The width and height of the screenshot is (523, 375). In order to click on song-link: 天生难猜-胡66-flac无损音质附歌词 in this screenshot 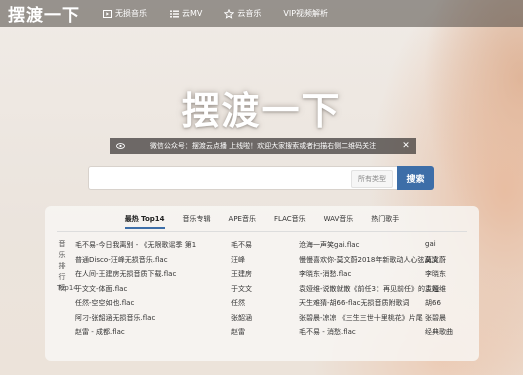, I will do `click(354, 303)`.